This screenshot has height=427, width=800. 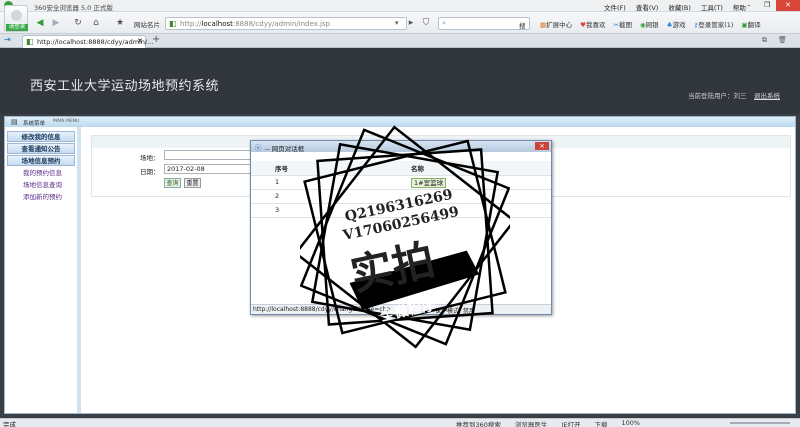 I want to click on date-label: 日期：, so click(x=150, y=172).